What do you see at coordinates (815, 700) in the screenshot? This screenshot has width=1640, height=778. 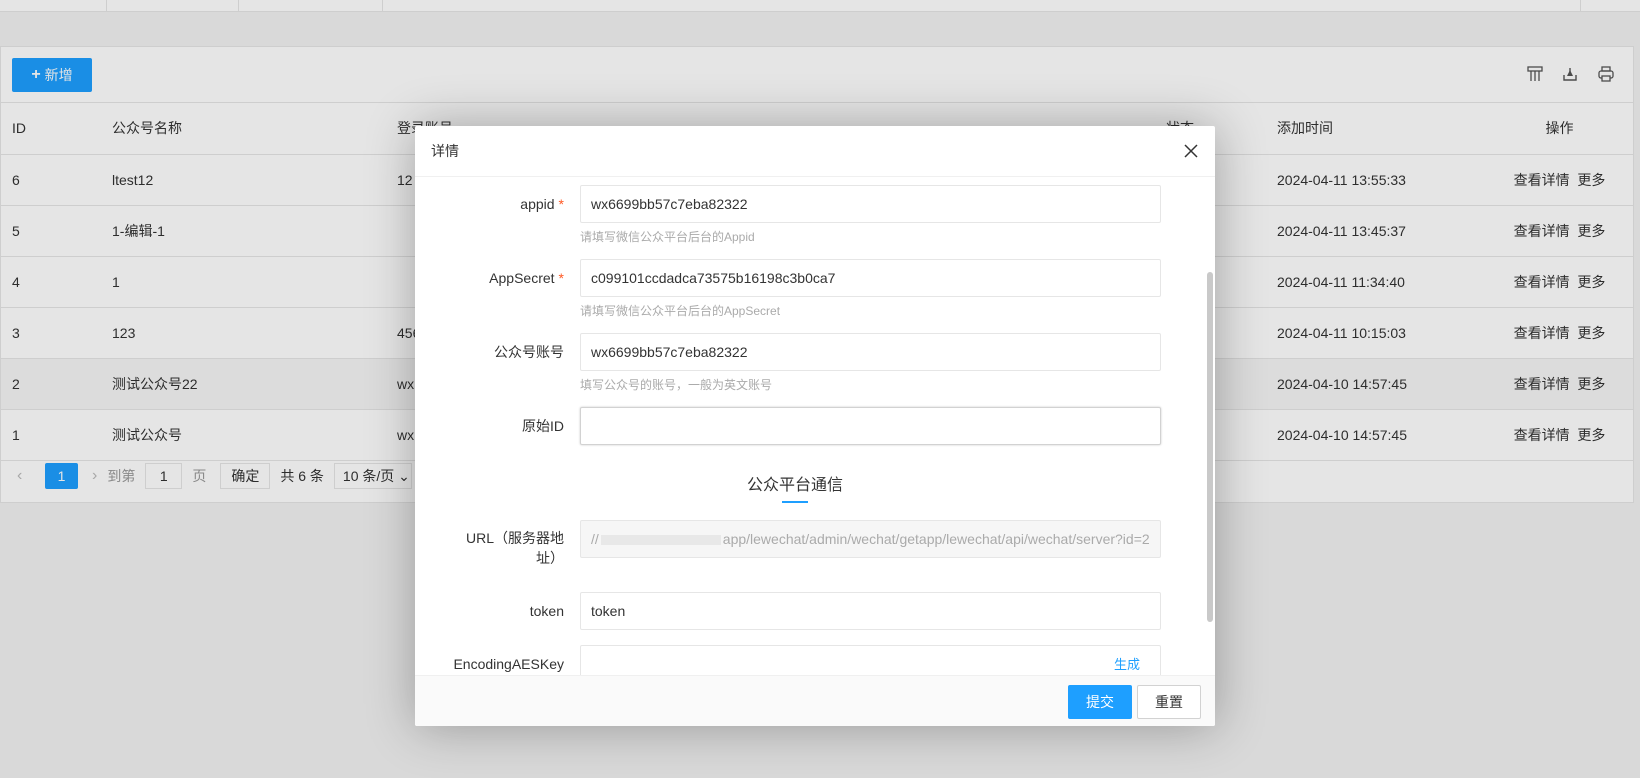 I see `modal-footer: 提交 重置` at bounding box center [815, 700].